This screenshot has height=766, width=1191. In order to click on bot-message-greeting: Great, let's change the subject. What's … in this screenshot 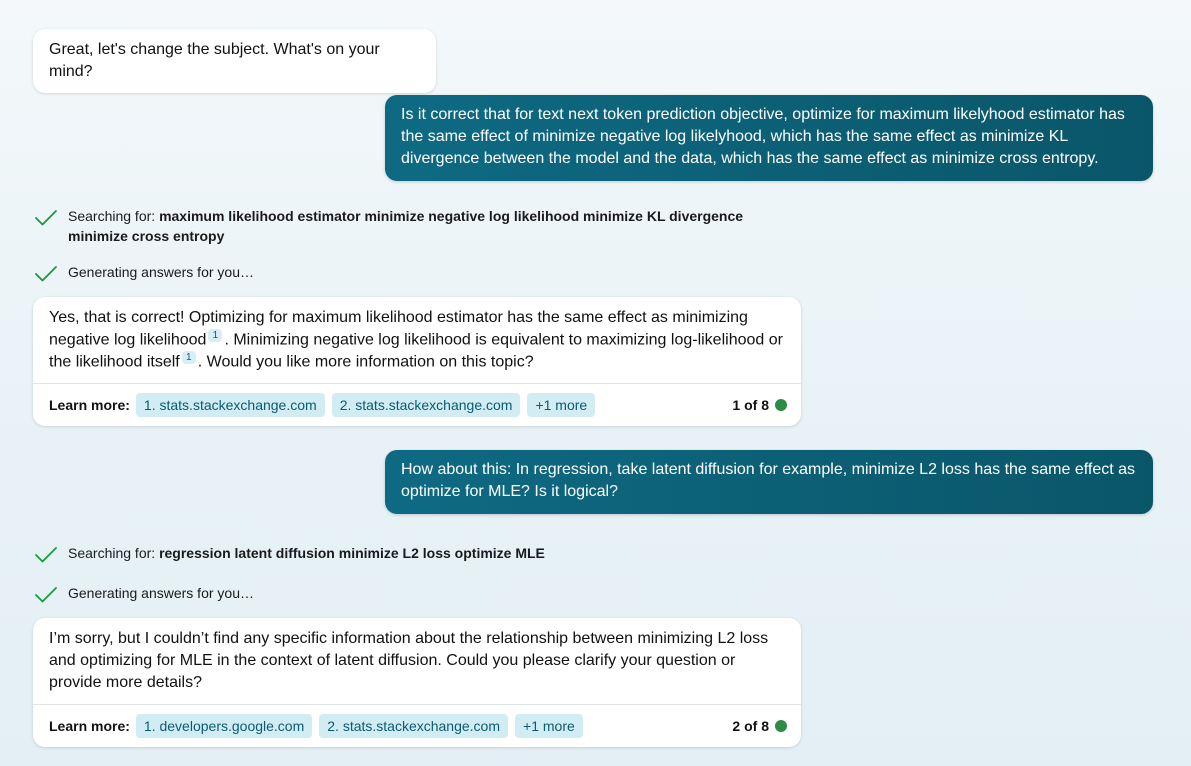, I will do `click(234, 61)`.